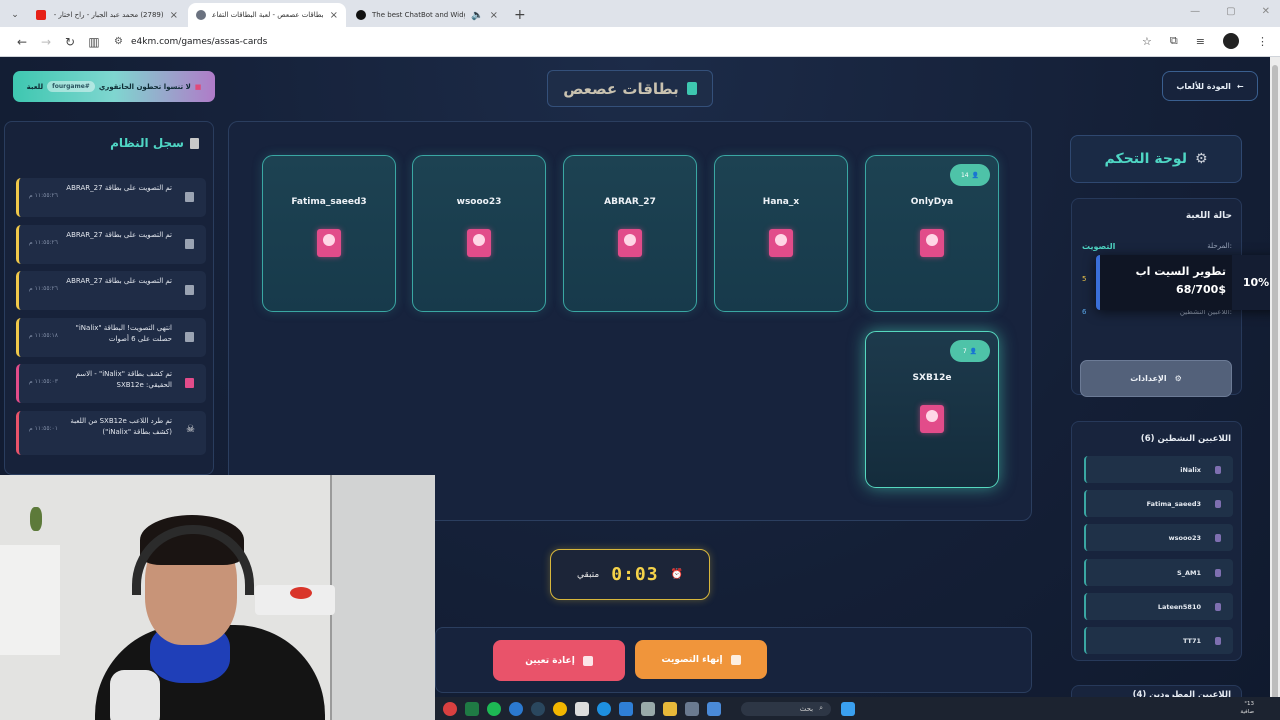 This screenshot has width=1280, height=720. Describe the element at coordinates (94, 42) in the screenshot. I see `split-view-icon: ▥` at that location.